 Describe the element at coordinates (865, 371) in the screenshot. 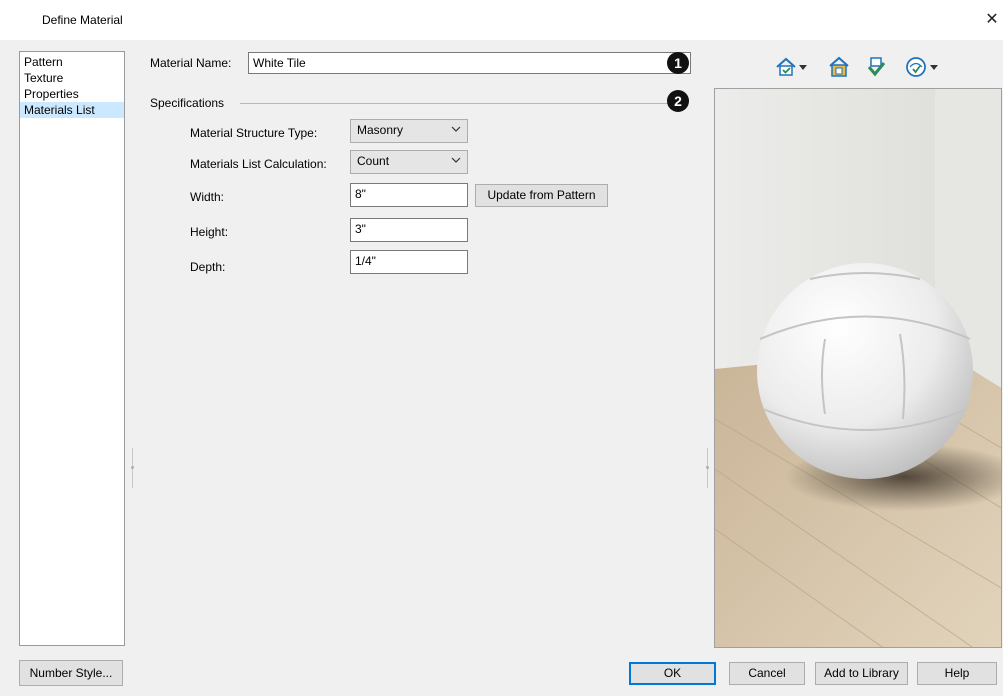

I see `tile-sphere` at that location.